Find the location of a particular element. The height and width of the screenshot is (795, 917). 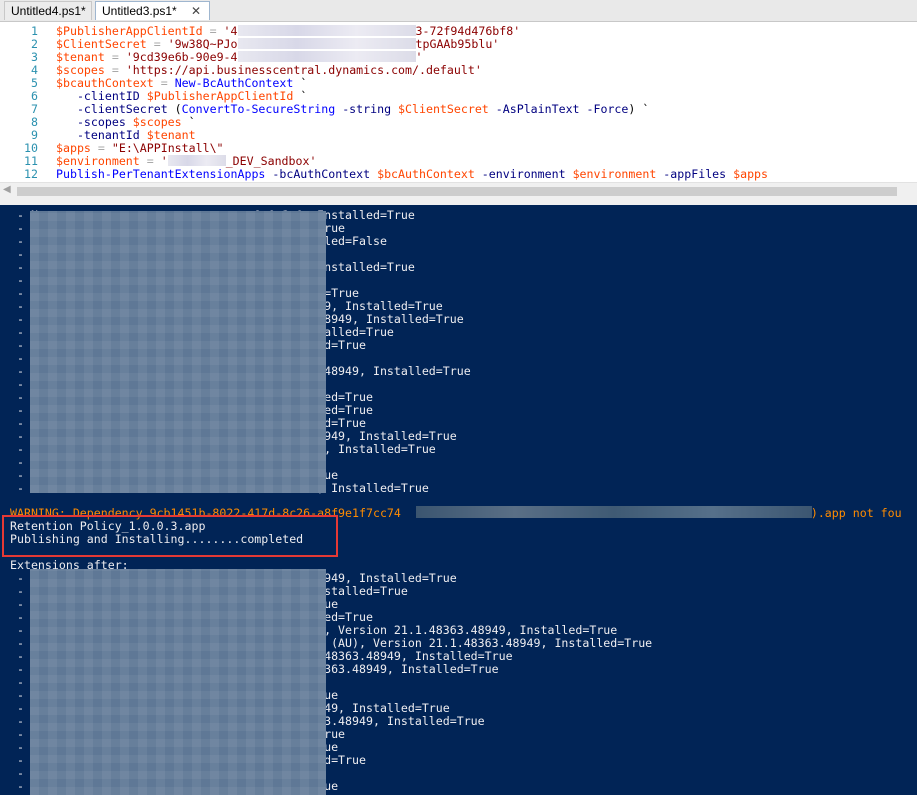

tab-label: Untitled4.ps1* is located at coordinates (48, 11).